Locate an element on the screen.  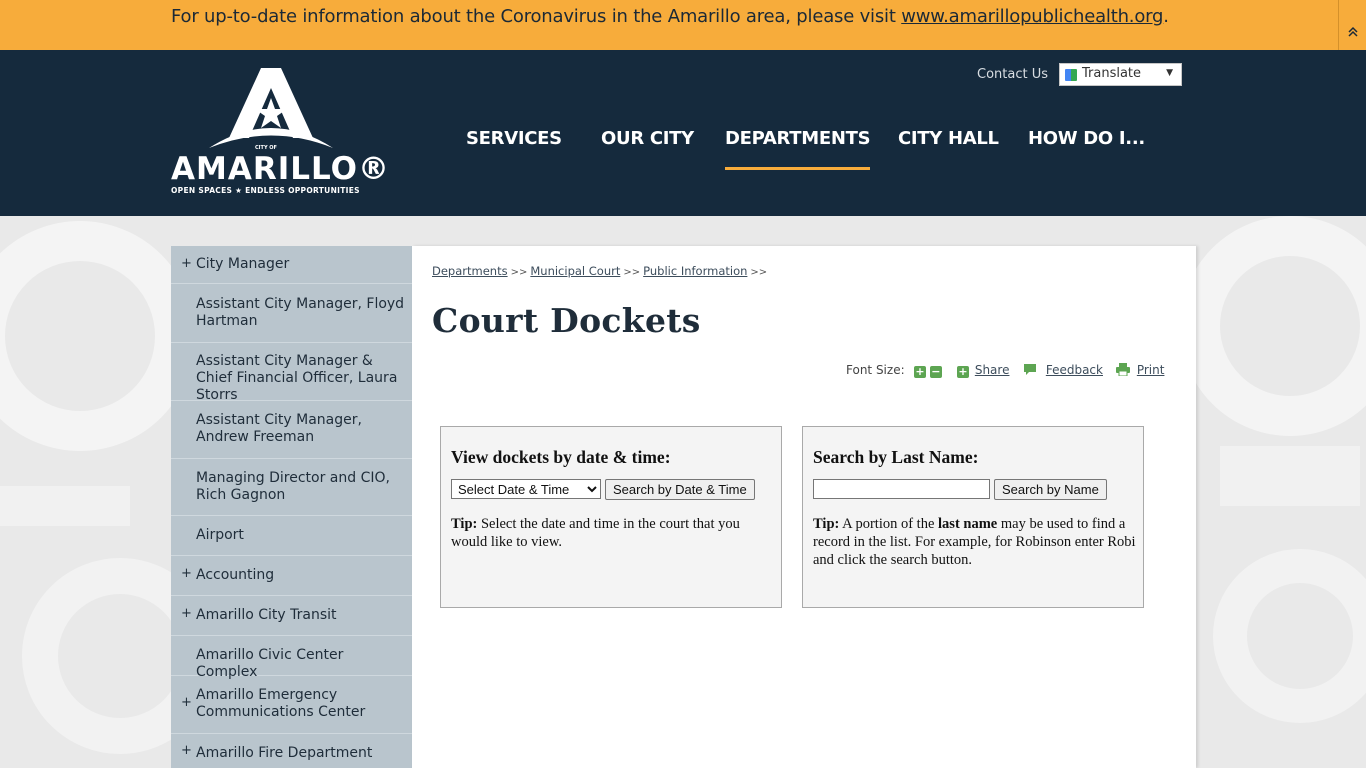
feedback-button: Feedback is located at coordinates (1063, 370).